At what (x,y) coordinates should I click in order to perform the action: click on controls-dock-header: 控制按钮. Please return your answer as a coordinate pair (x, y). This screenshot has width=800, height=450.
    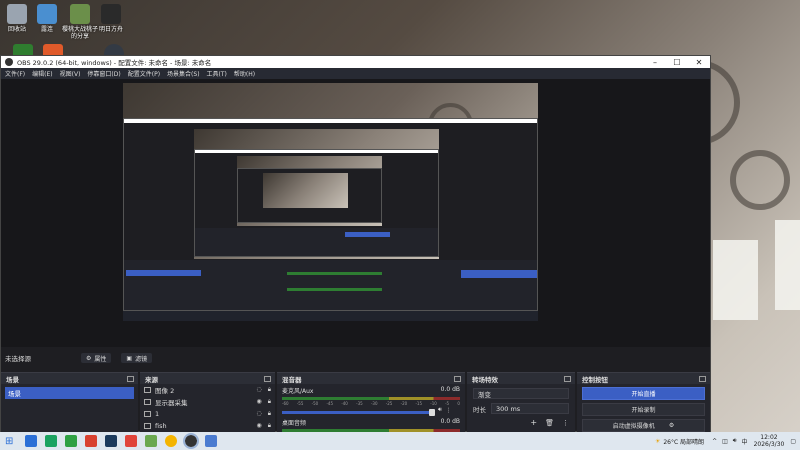
    Looking at the image, I should click on (643, 378).